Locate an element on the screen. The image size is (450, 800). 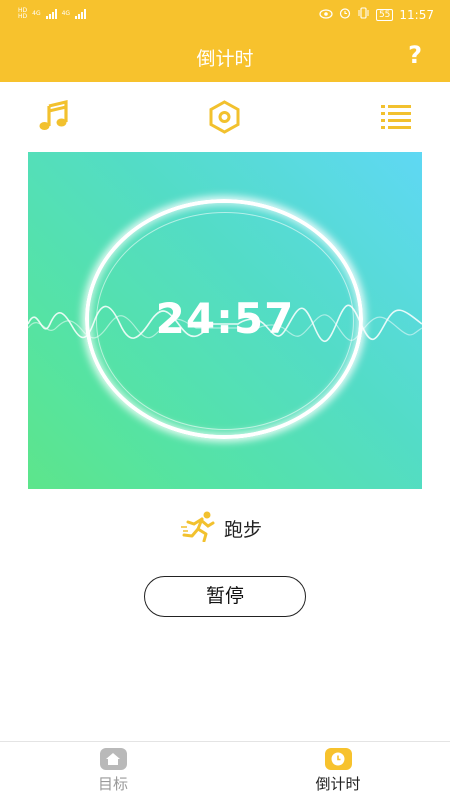
nav-item-goal: 目标 is located at coordinates (113, 771).